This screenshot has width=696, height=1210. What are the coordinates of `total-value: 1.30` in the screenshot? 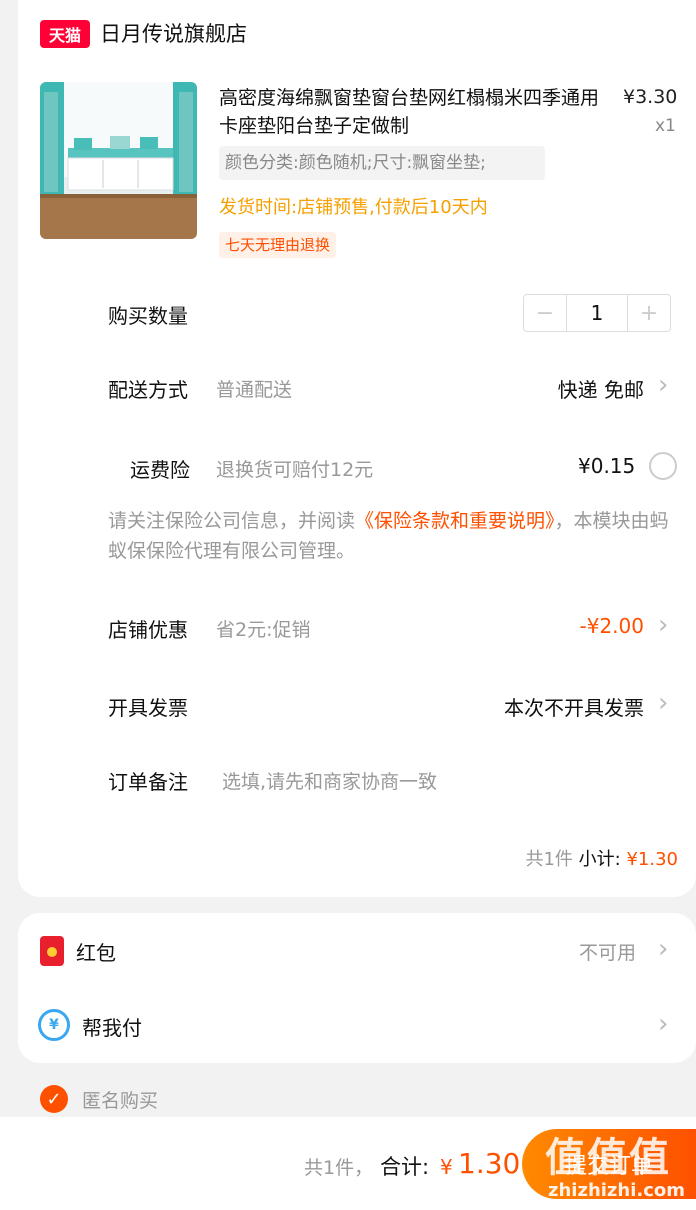 It's located at (489, 1163).